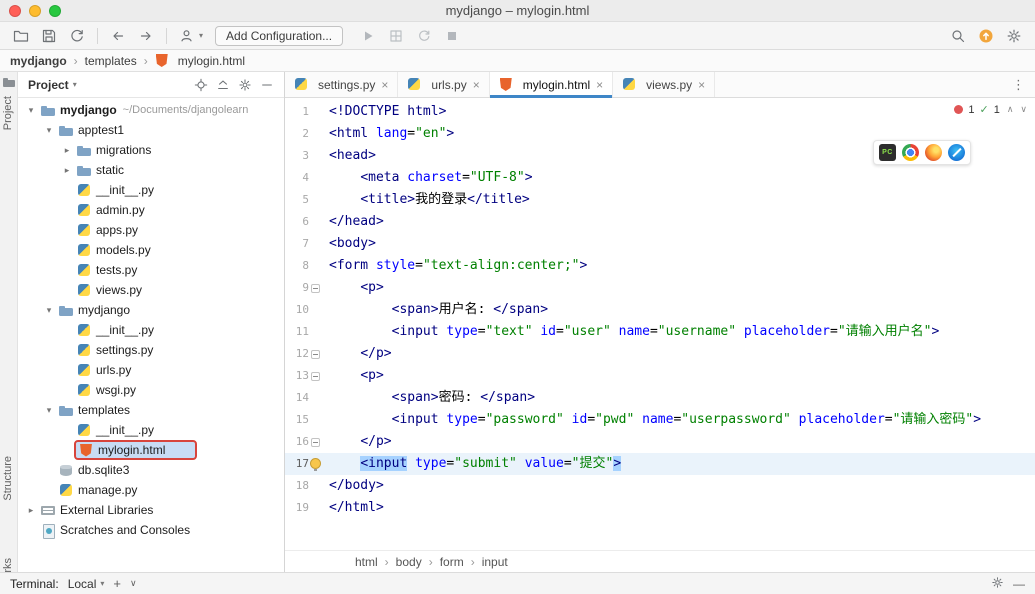 The image size is (1035, 594). What do you see at coordinates (151, 290) in the screenshot?
I see `tree-item-views.py: views.py` at bounding box center [151, 290].